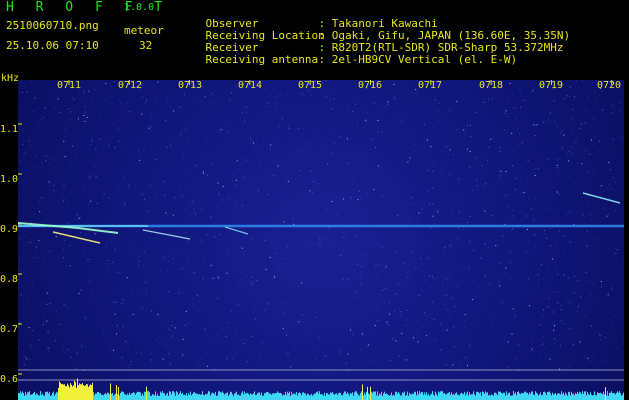  I want to click on y-tick-label: 0.9, so click(9, 229).